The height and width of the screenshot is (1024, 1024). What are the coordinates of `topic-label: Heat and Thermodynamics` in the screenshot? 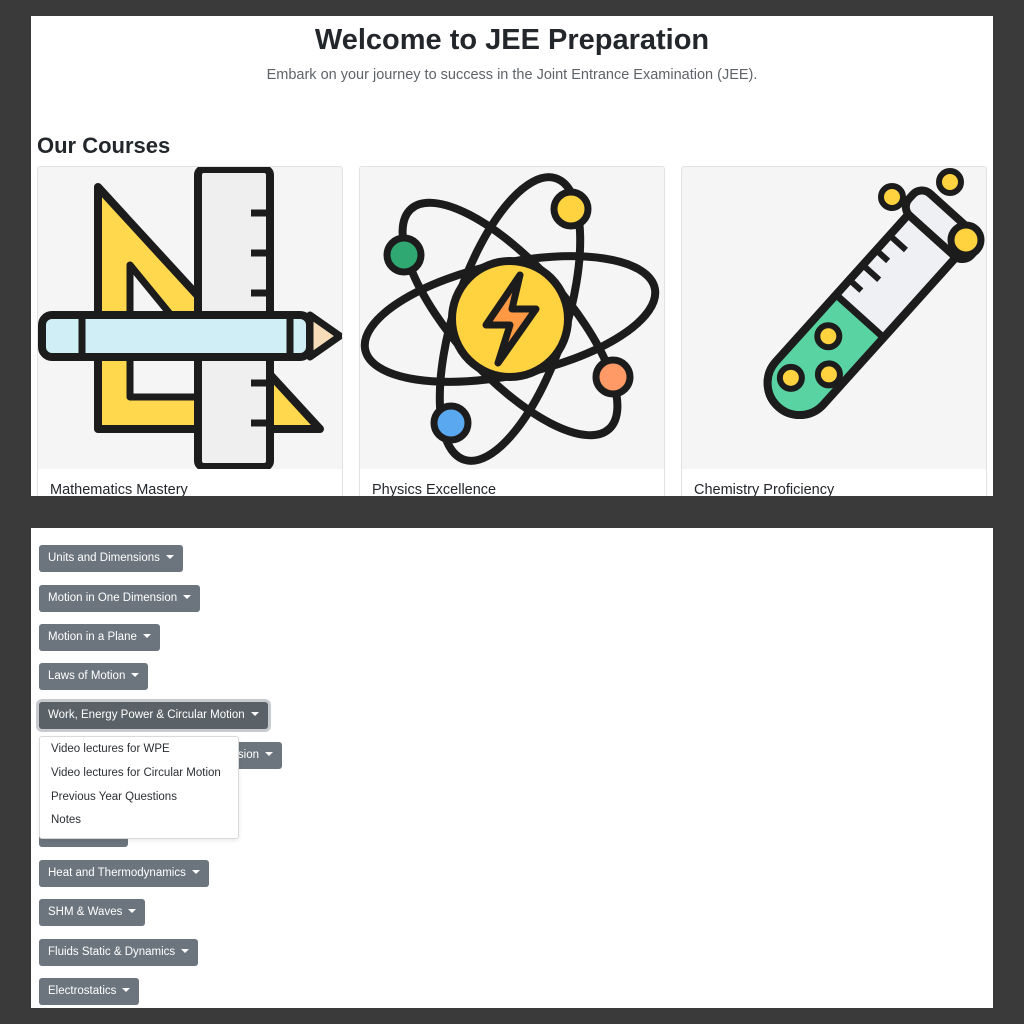 It's located at (117, 873).